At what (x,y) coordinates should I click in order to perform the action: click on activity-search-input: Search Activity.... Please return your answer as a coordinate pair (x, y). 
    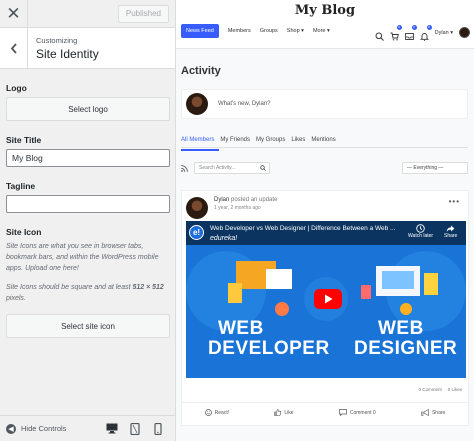
    Looking at the image, I should click on (232, 168).